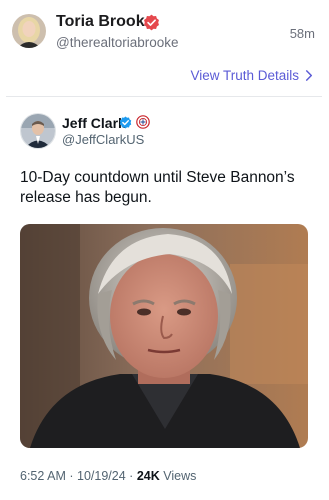 Image resolution: width=329 pixels, height=500 pixels. I want to click on verified-badge-icon, so click(151, 22).